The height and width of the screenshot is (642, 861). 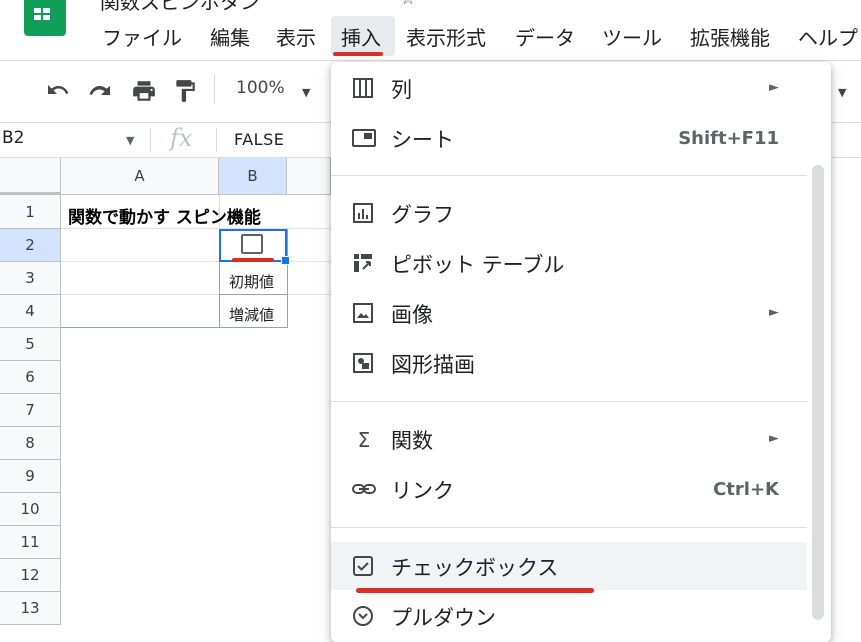 What do you see at coordinates (30, 344) in the screenshot?
I see `row-header-5: 5` at bounding box center [30, 344].